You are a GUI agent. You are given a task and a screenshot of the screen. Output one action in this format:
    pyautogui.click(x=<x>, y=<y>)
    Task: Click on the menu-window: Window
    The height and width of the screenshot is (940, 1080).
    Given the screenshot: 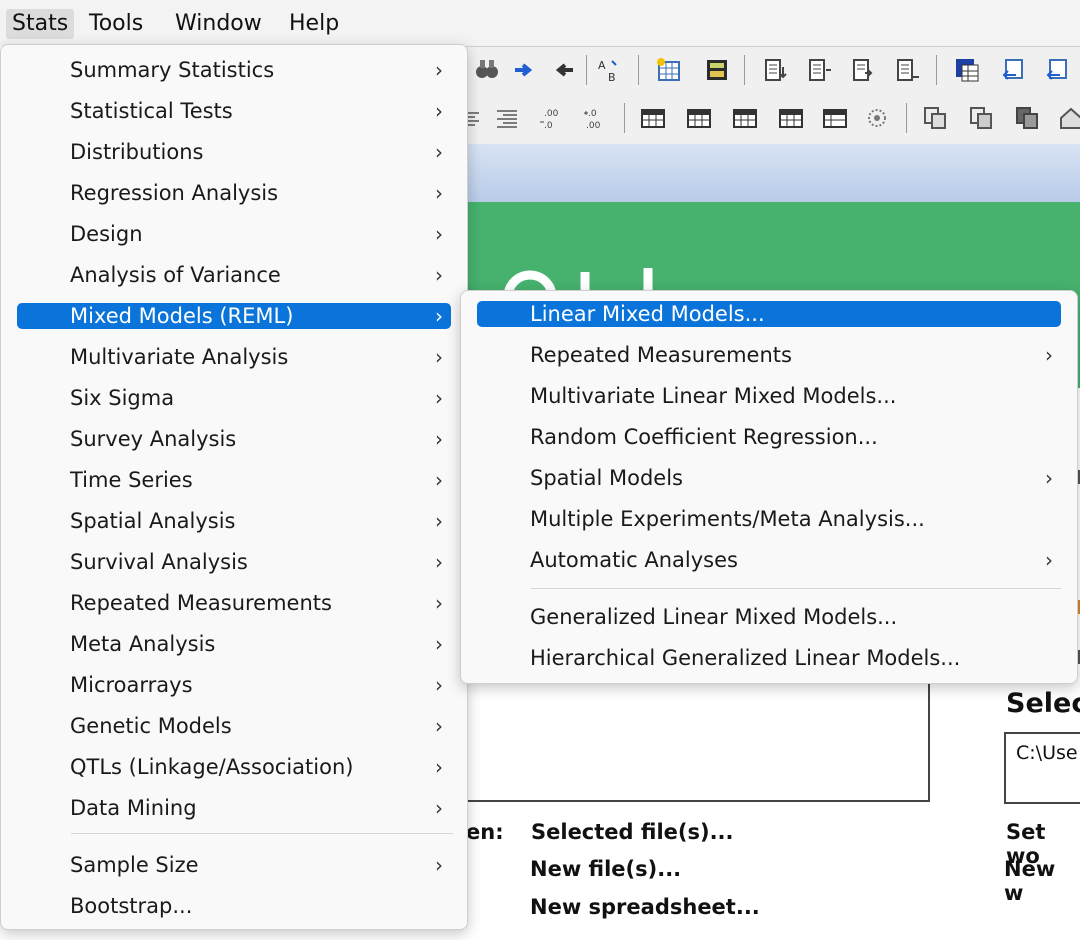 What is the action you would take?
    pyautogui.click(x=218, y=24)
    